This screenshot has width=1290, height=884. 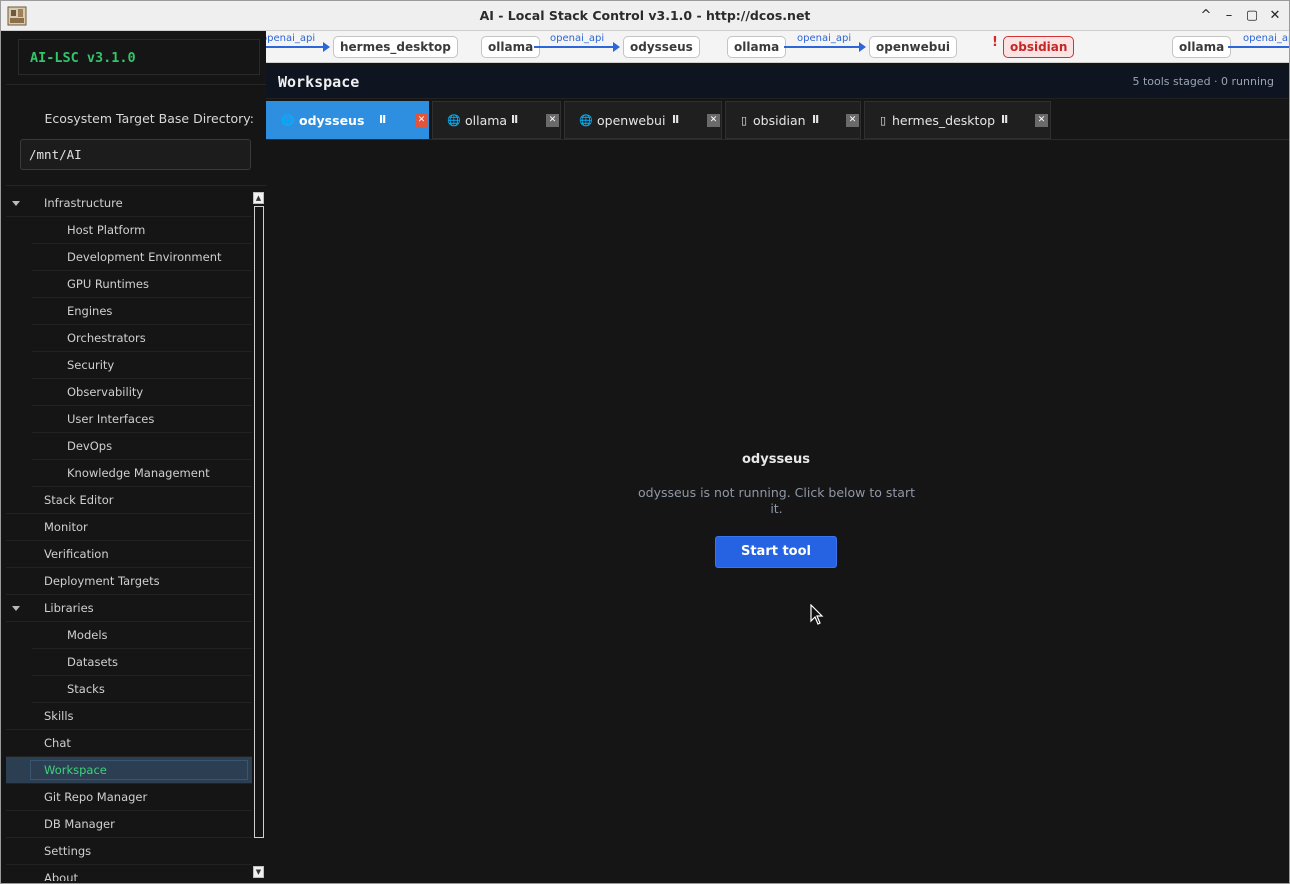 I want to click on sidebar-item-security: Security, so click(x=142, y=365).